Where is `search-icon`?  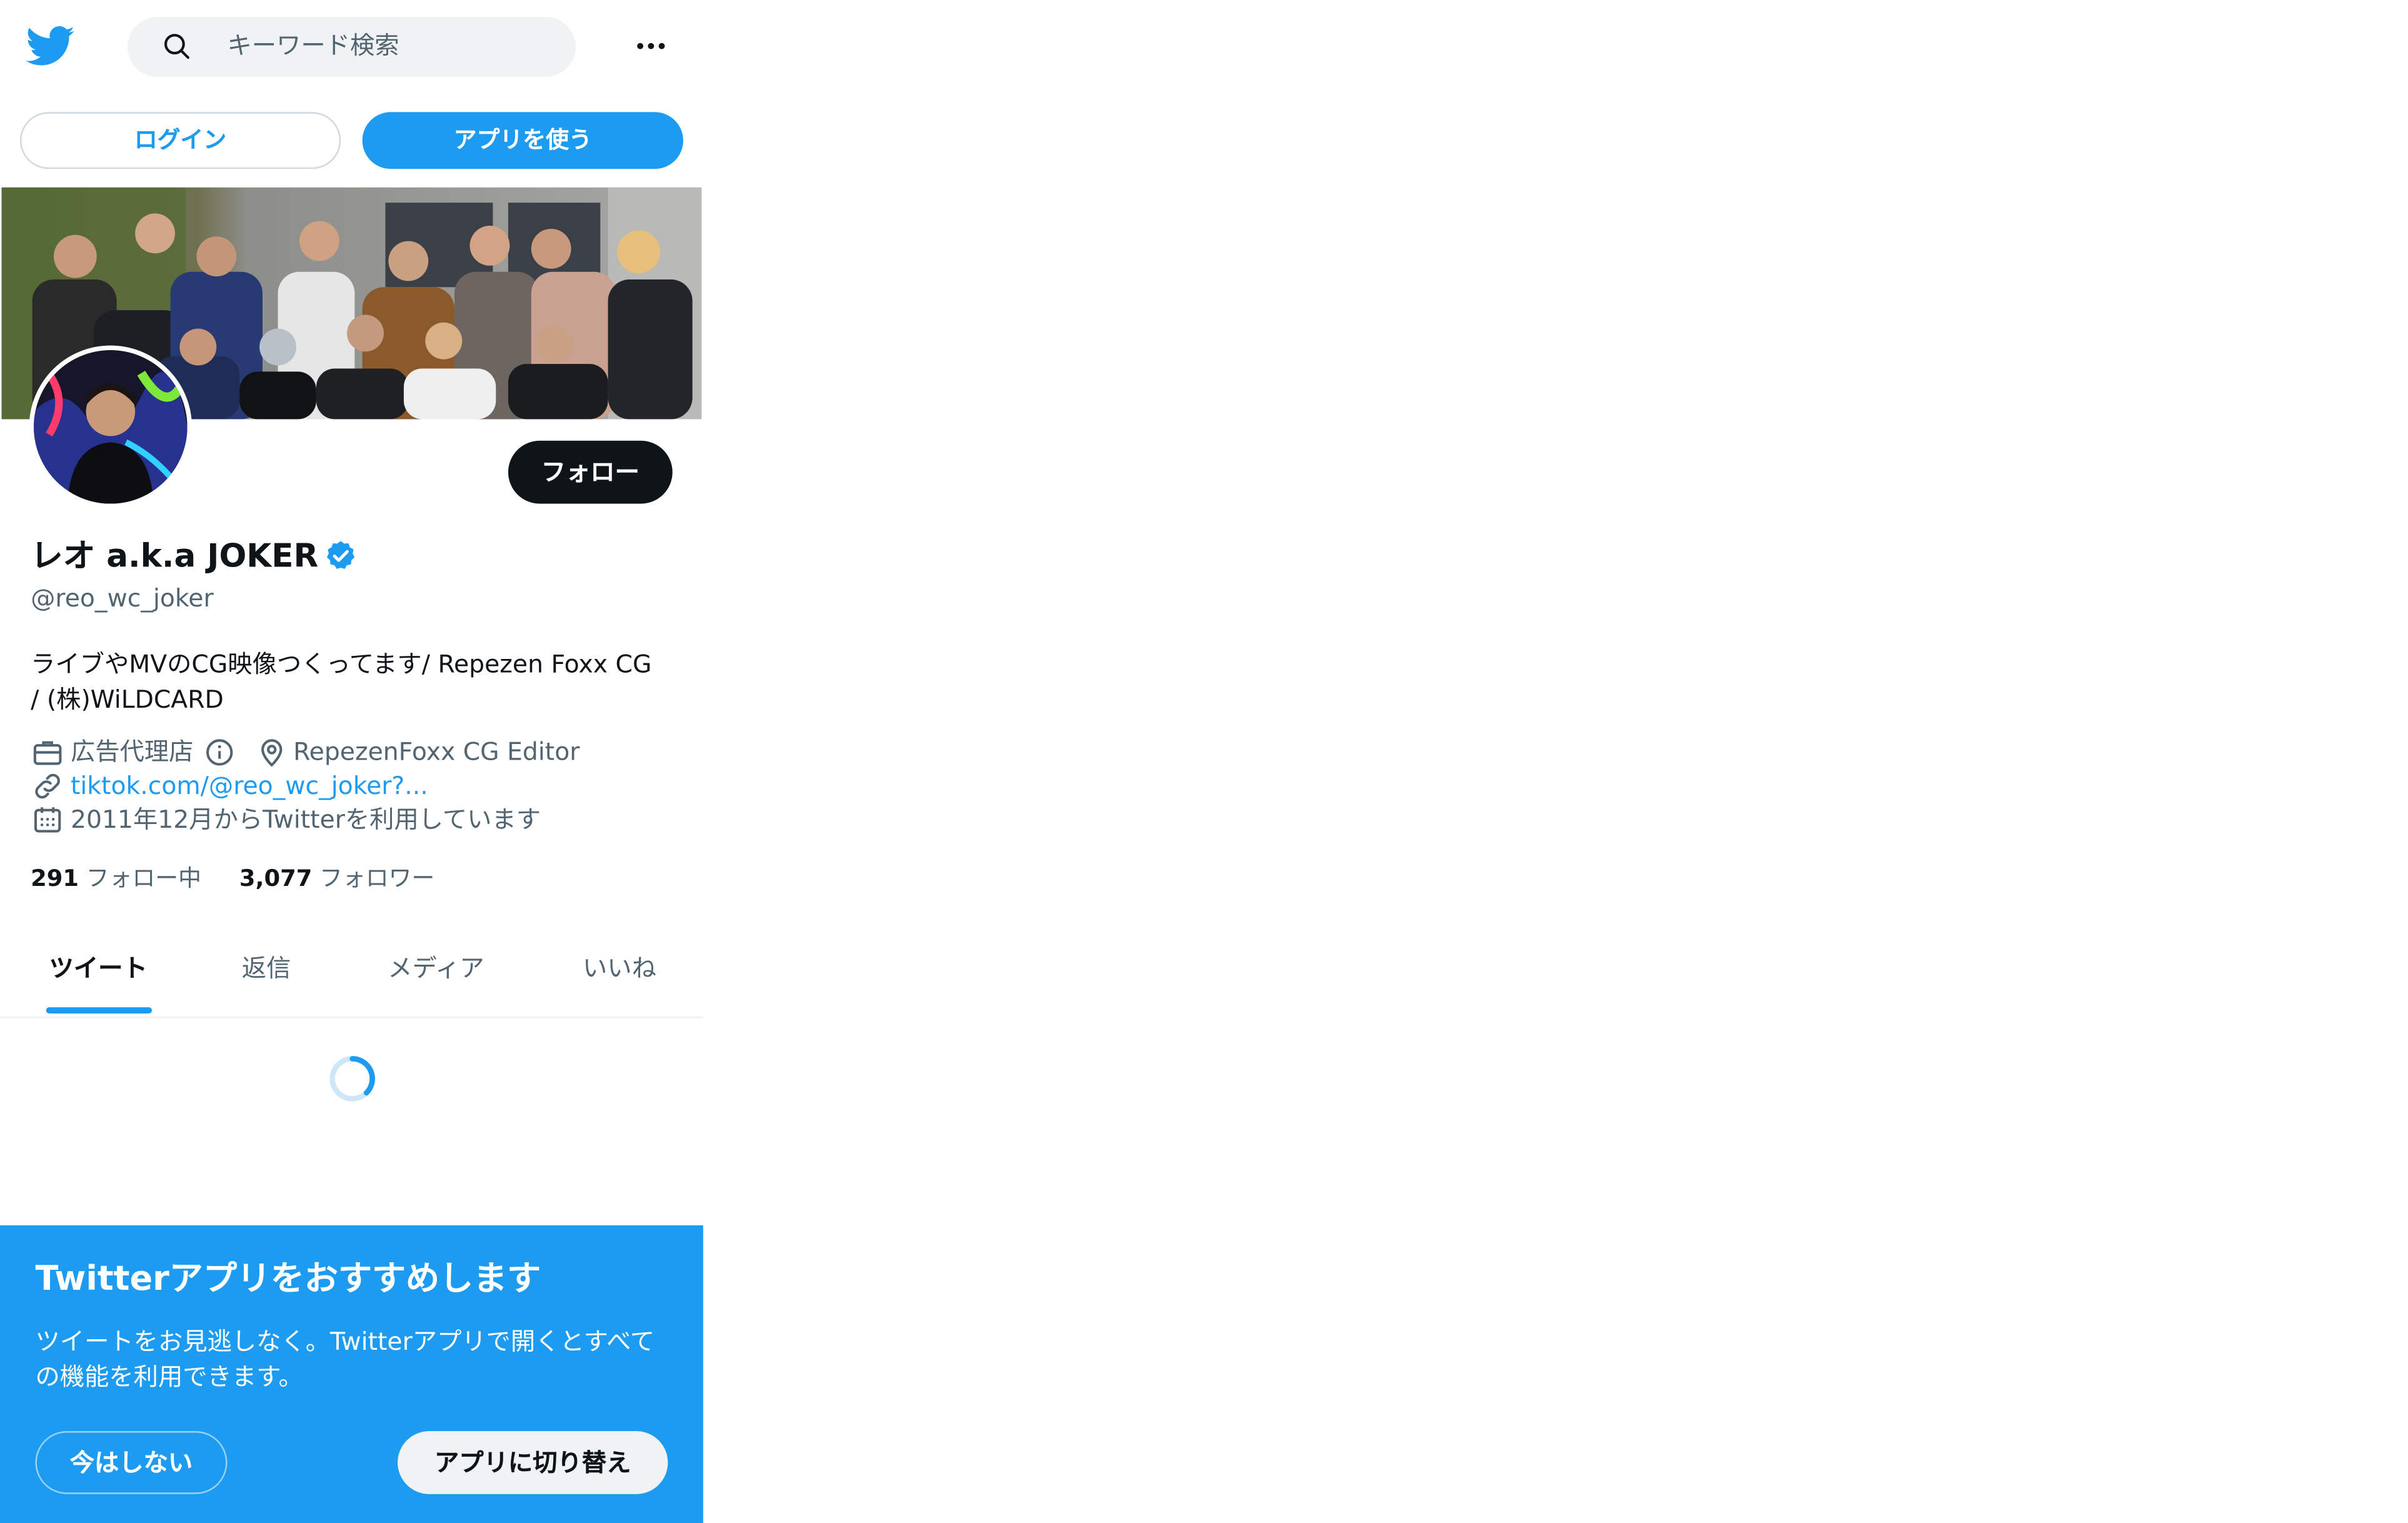 search-icon is located at coordinates (176, 46).